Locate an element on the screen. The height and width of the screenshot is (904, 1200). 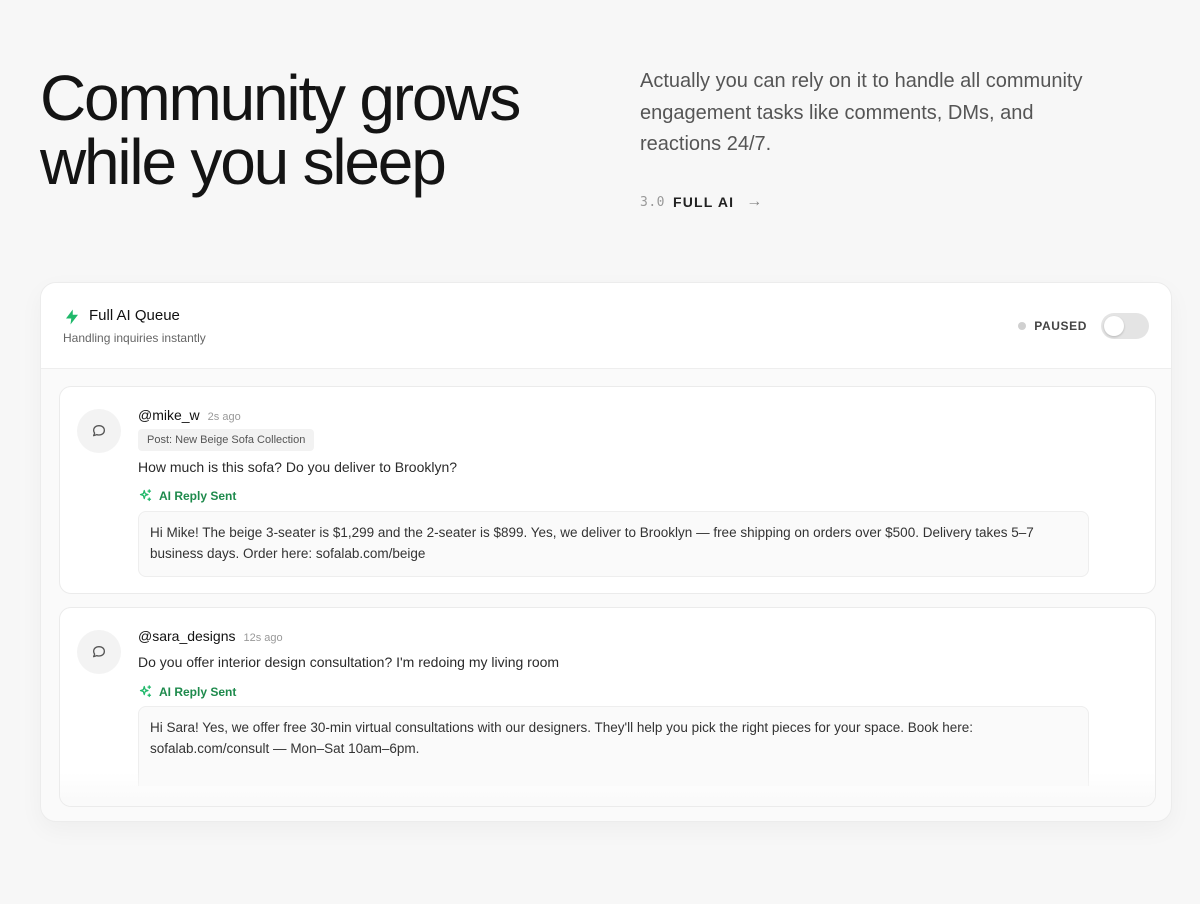
scroll-fade is located at coordinates (607, 789).